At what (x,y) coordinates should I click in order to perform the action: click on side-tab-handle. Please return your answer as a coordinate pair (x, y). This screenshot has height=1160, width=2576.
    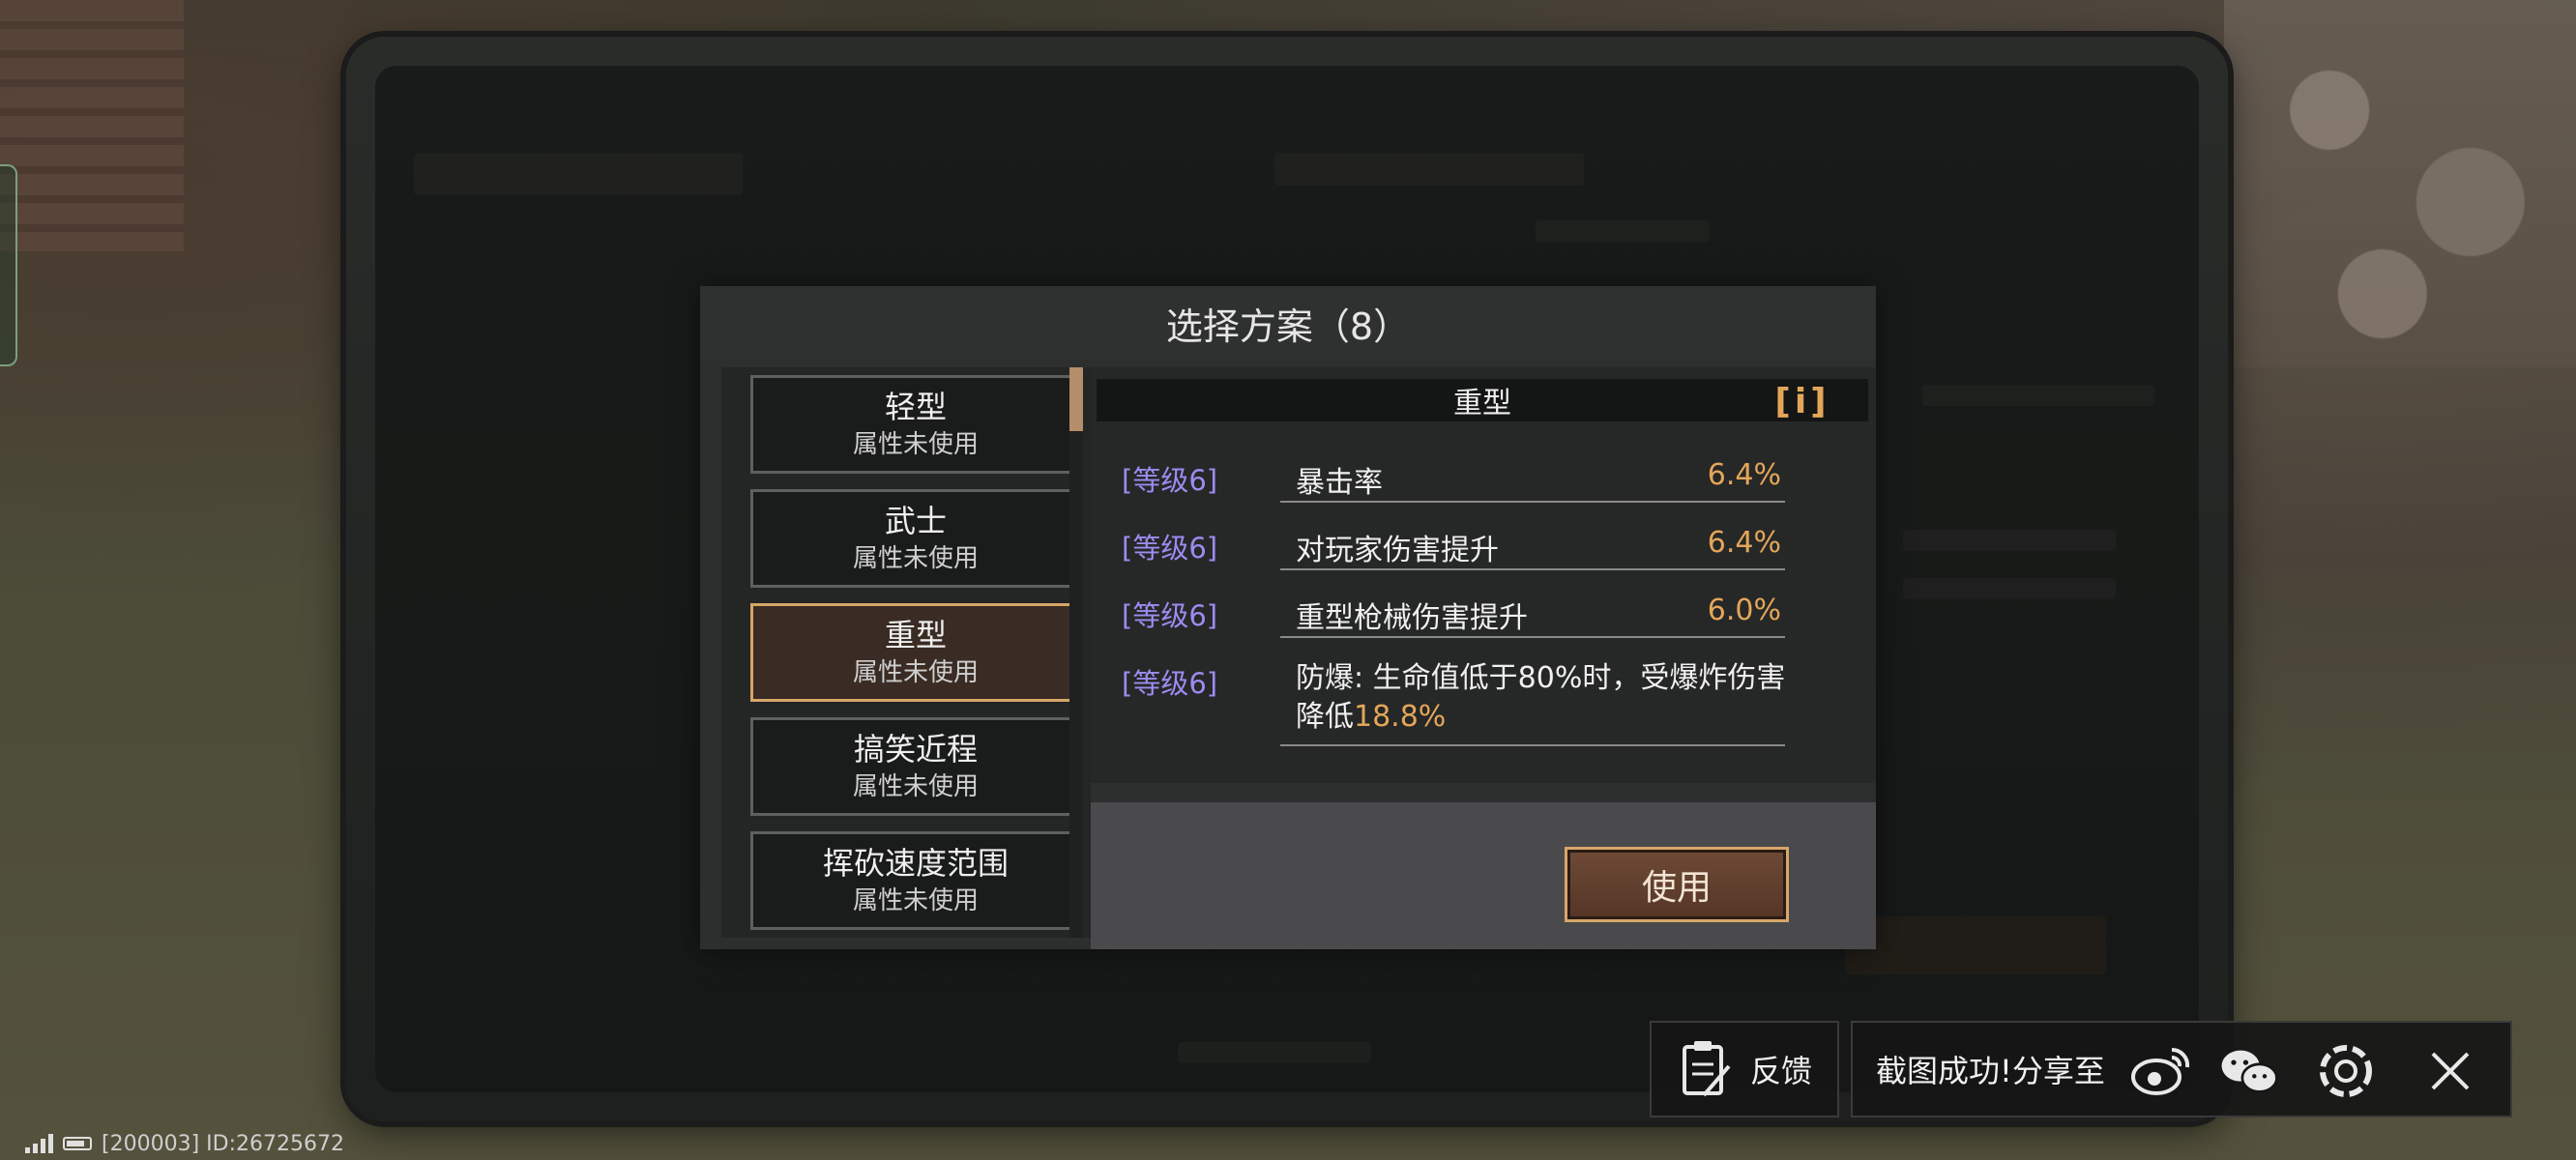
    Looking at the image, I should click on (8, 265).